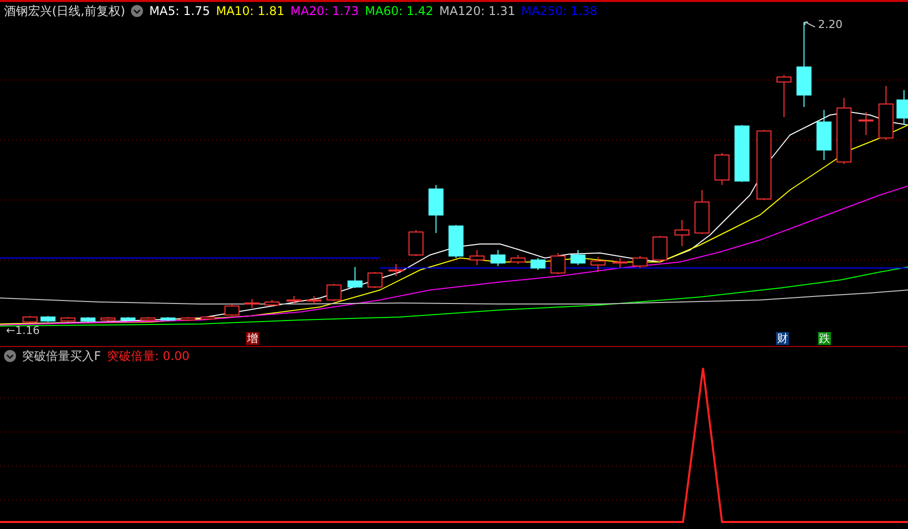  What do you see at coordinates (824, 338) in the screenshot?
I see `event-marker: 跌` at bounding box center [824, 338].